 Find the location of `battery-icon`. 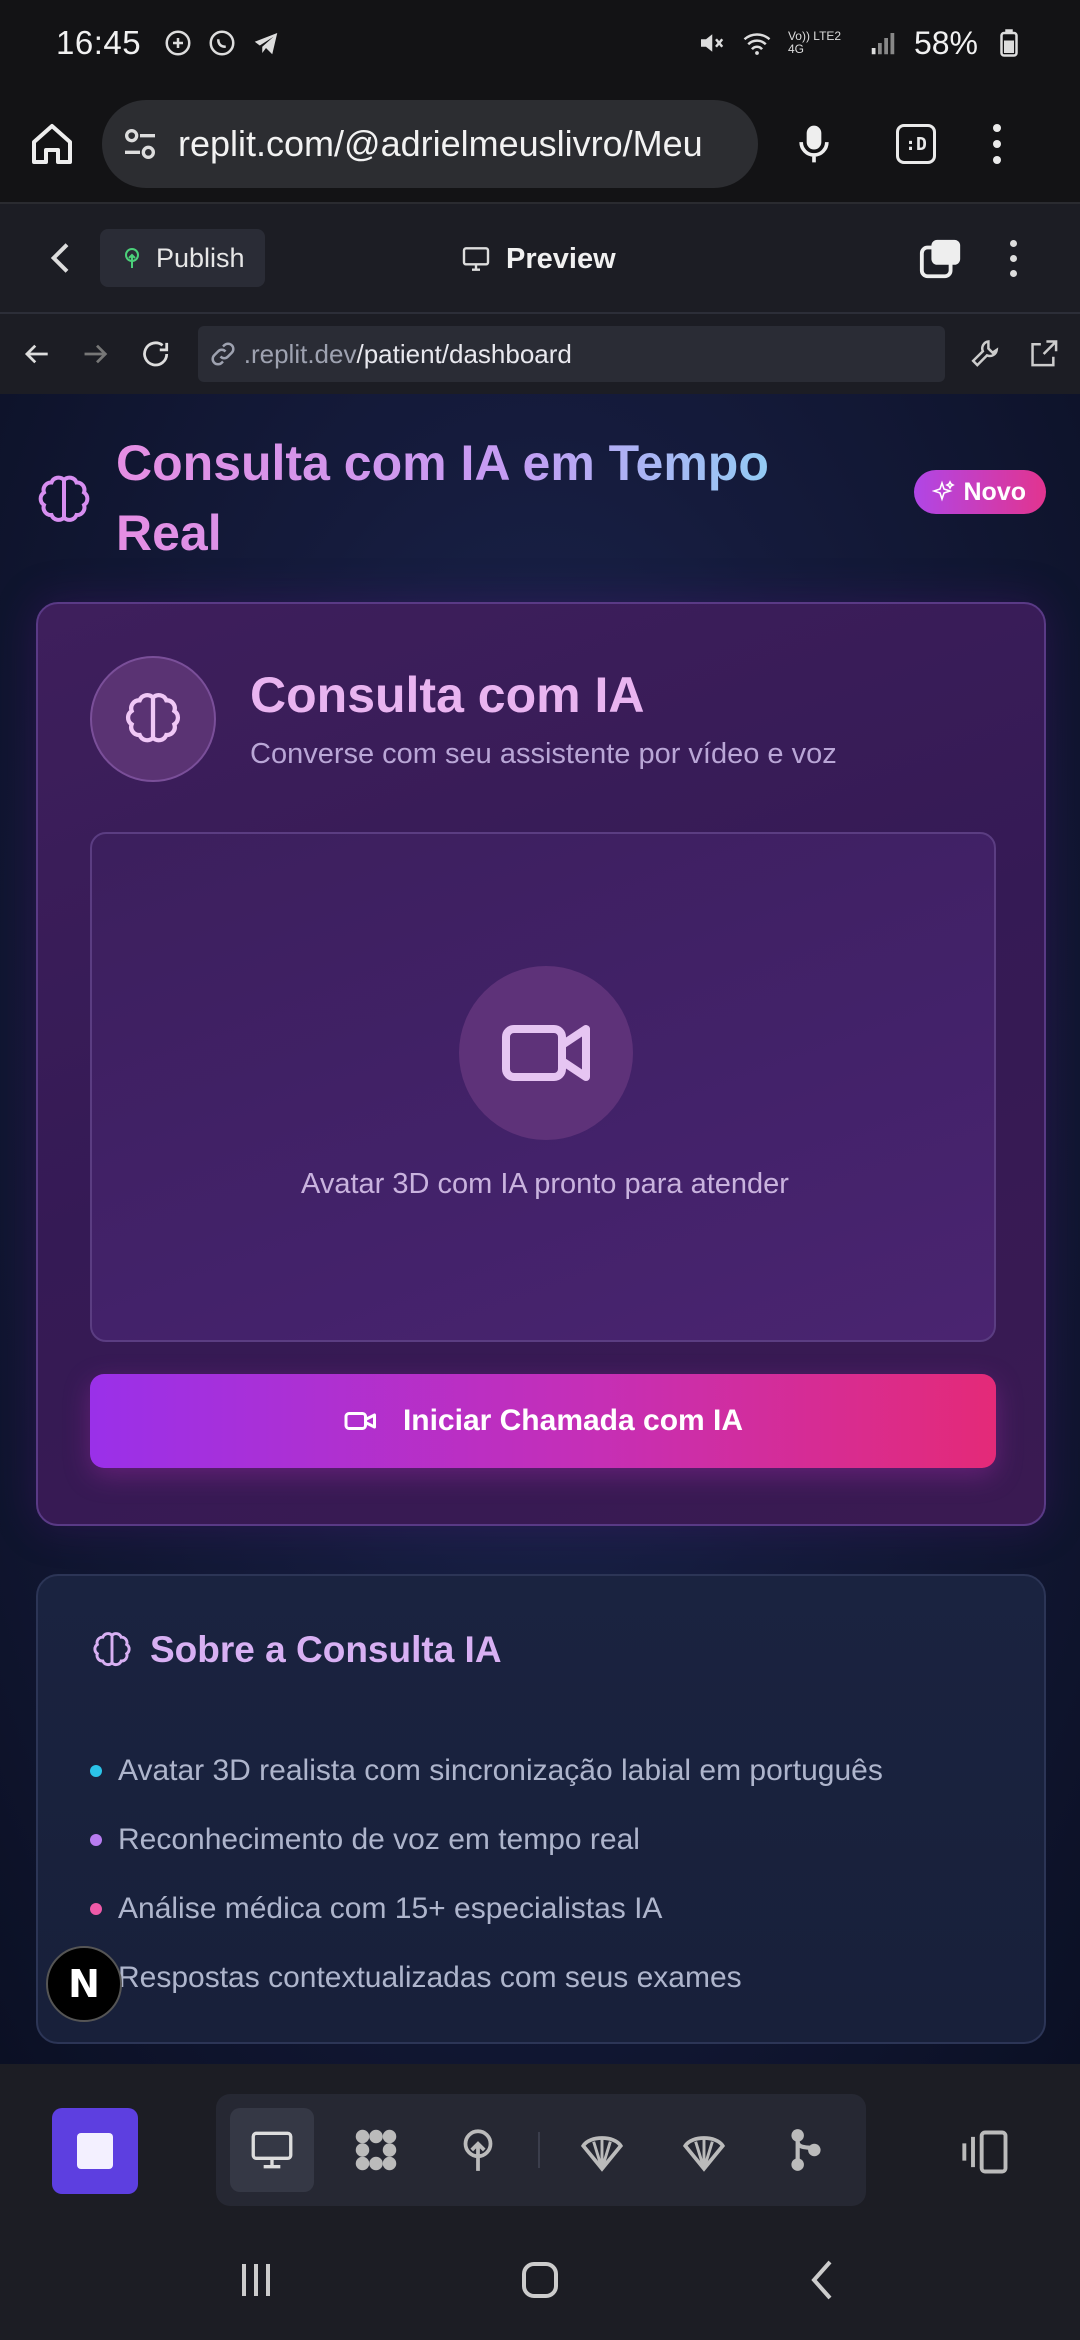

battery-icon is located at coordinates (1009, 43).